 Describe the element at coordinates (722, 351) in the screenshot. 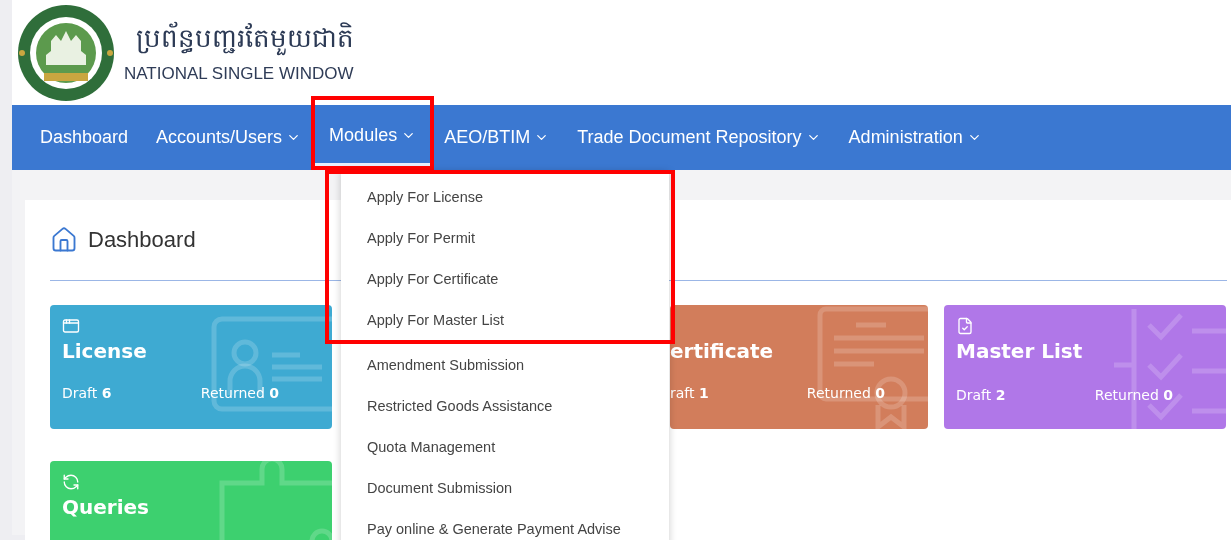

I see `card-title: ertificate` at that location.